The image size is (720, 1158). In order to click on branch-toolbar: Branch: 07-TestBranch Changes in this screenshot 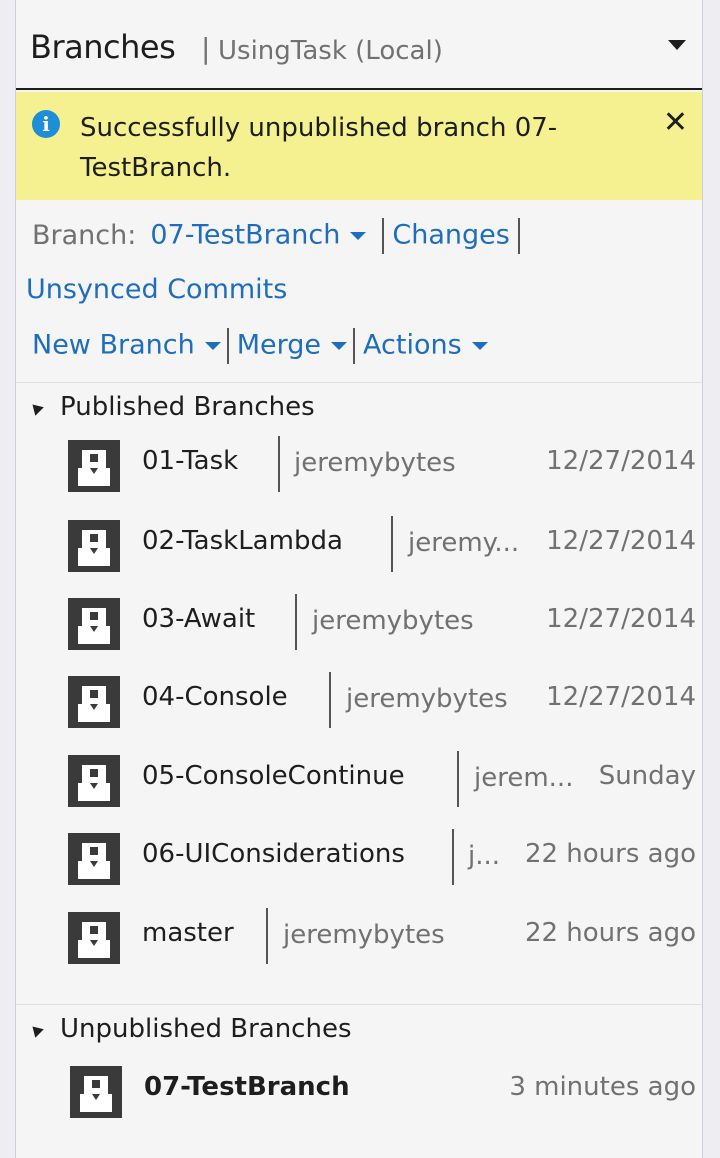, I will do `click(280, 236)`.